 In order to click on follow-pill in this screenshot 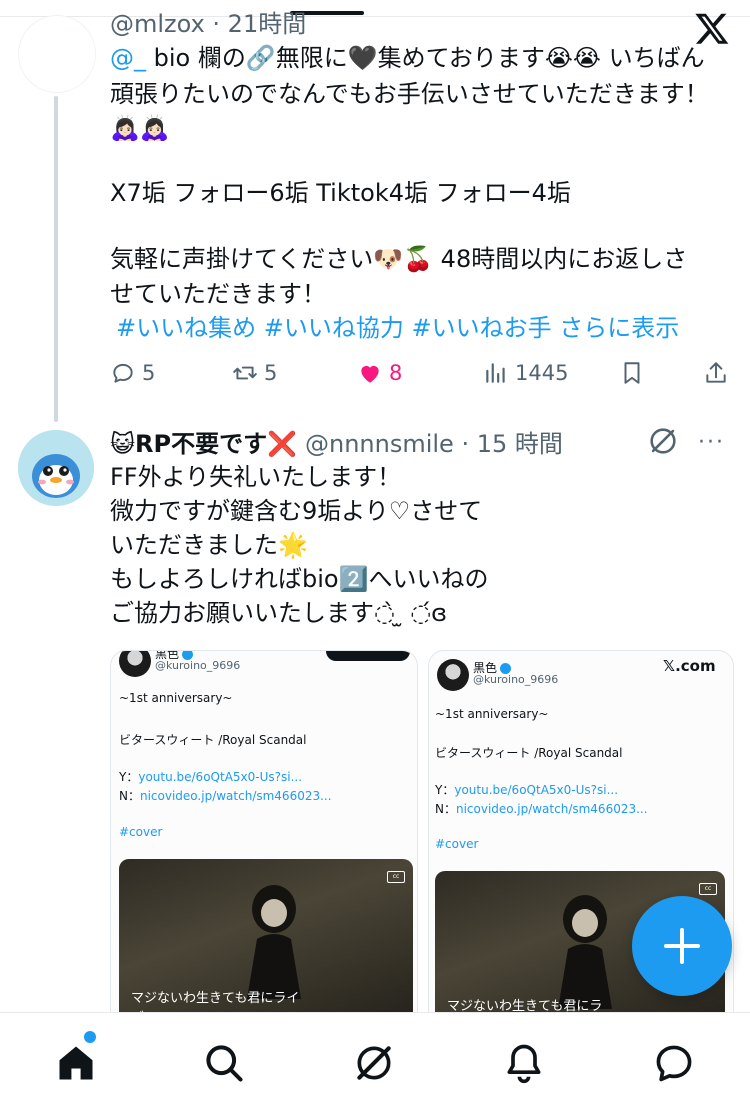, I will do `click(368, 656)`.